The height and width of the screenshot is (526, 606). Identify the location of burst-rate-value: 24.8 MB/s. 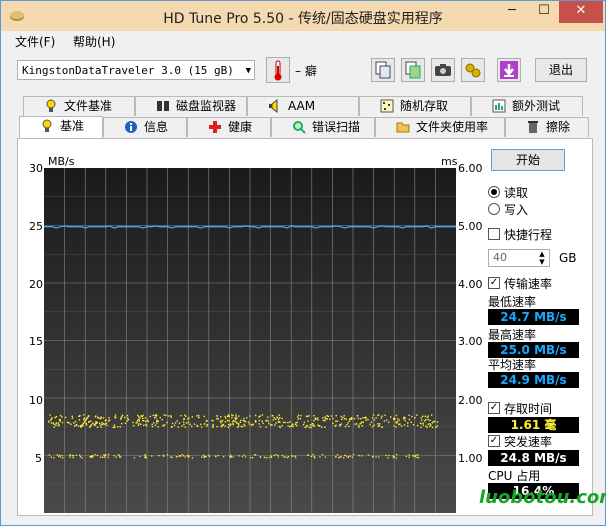
(533, 458).